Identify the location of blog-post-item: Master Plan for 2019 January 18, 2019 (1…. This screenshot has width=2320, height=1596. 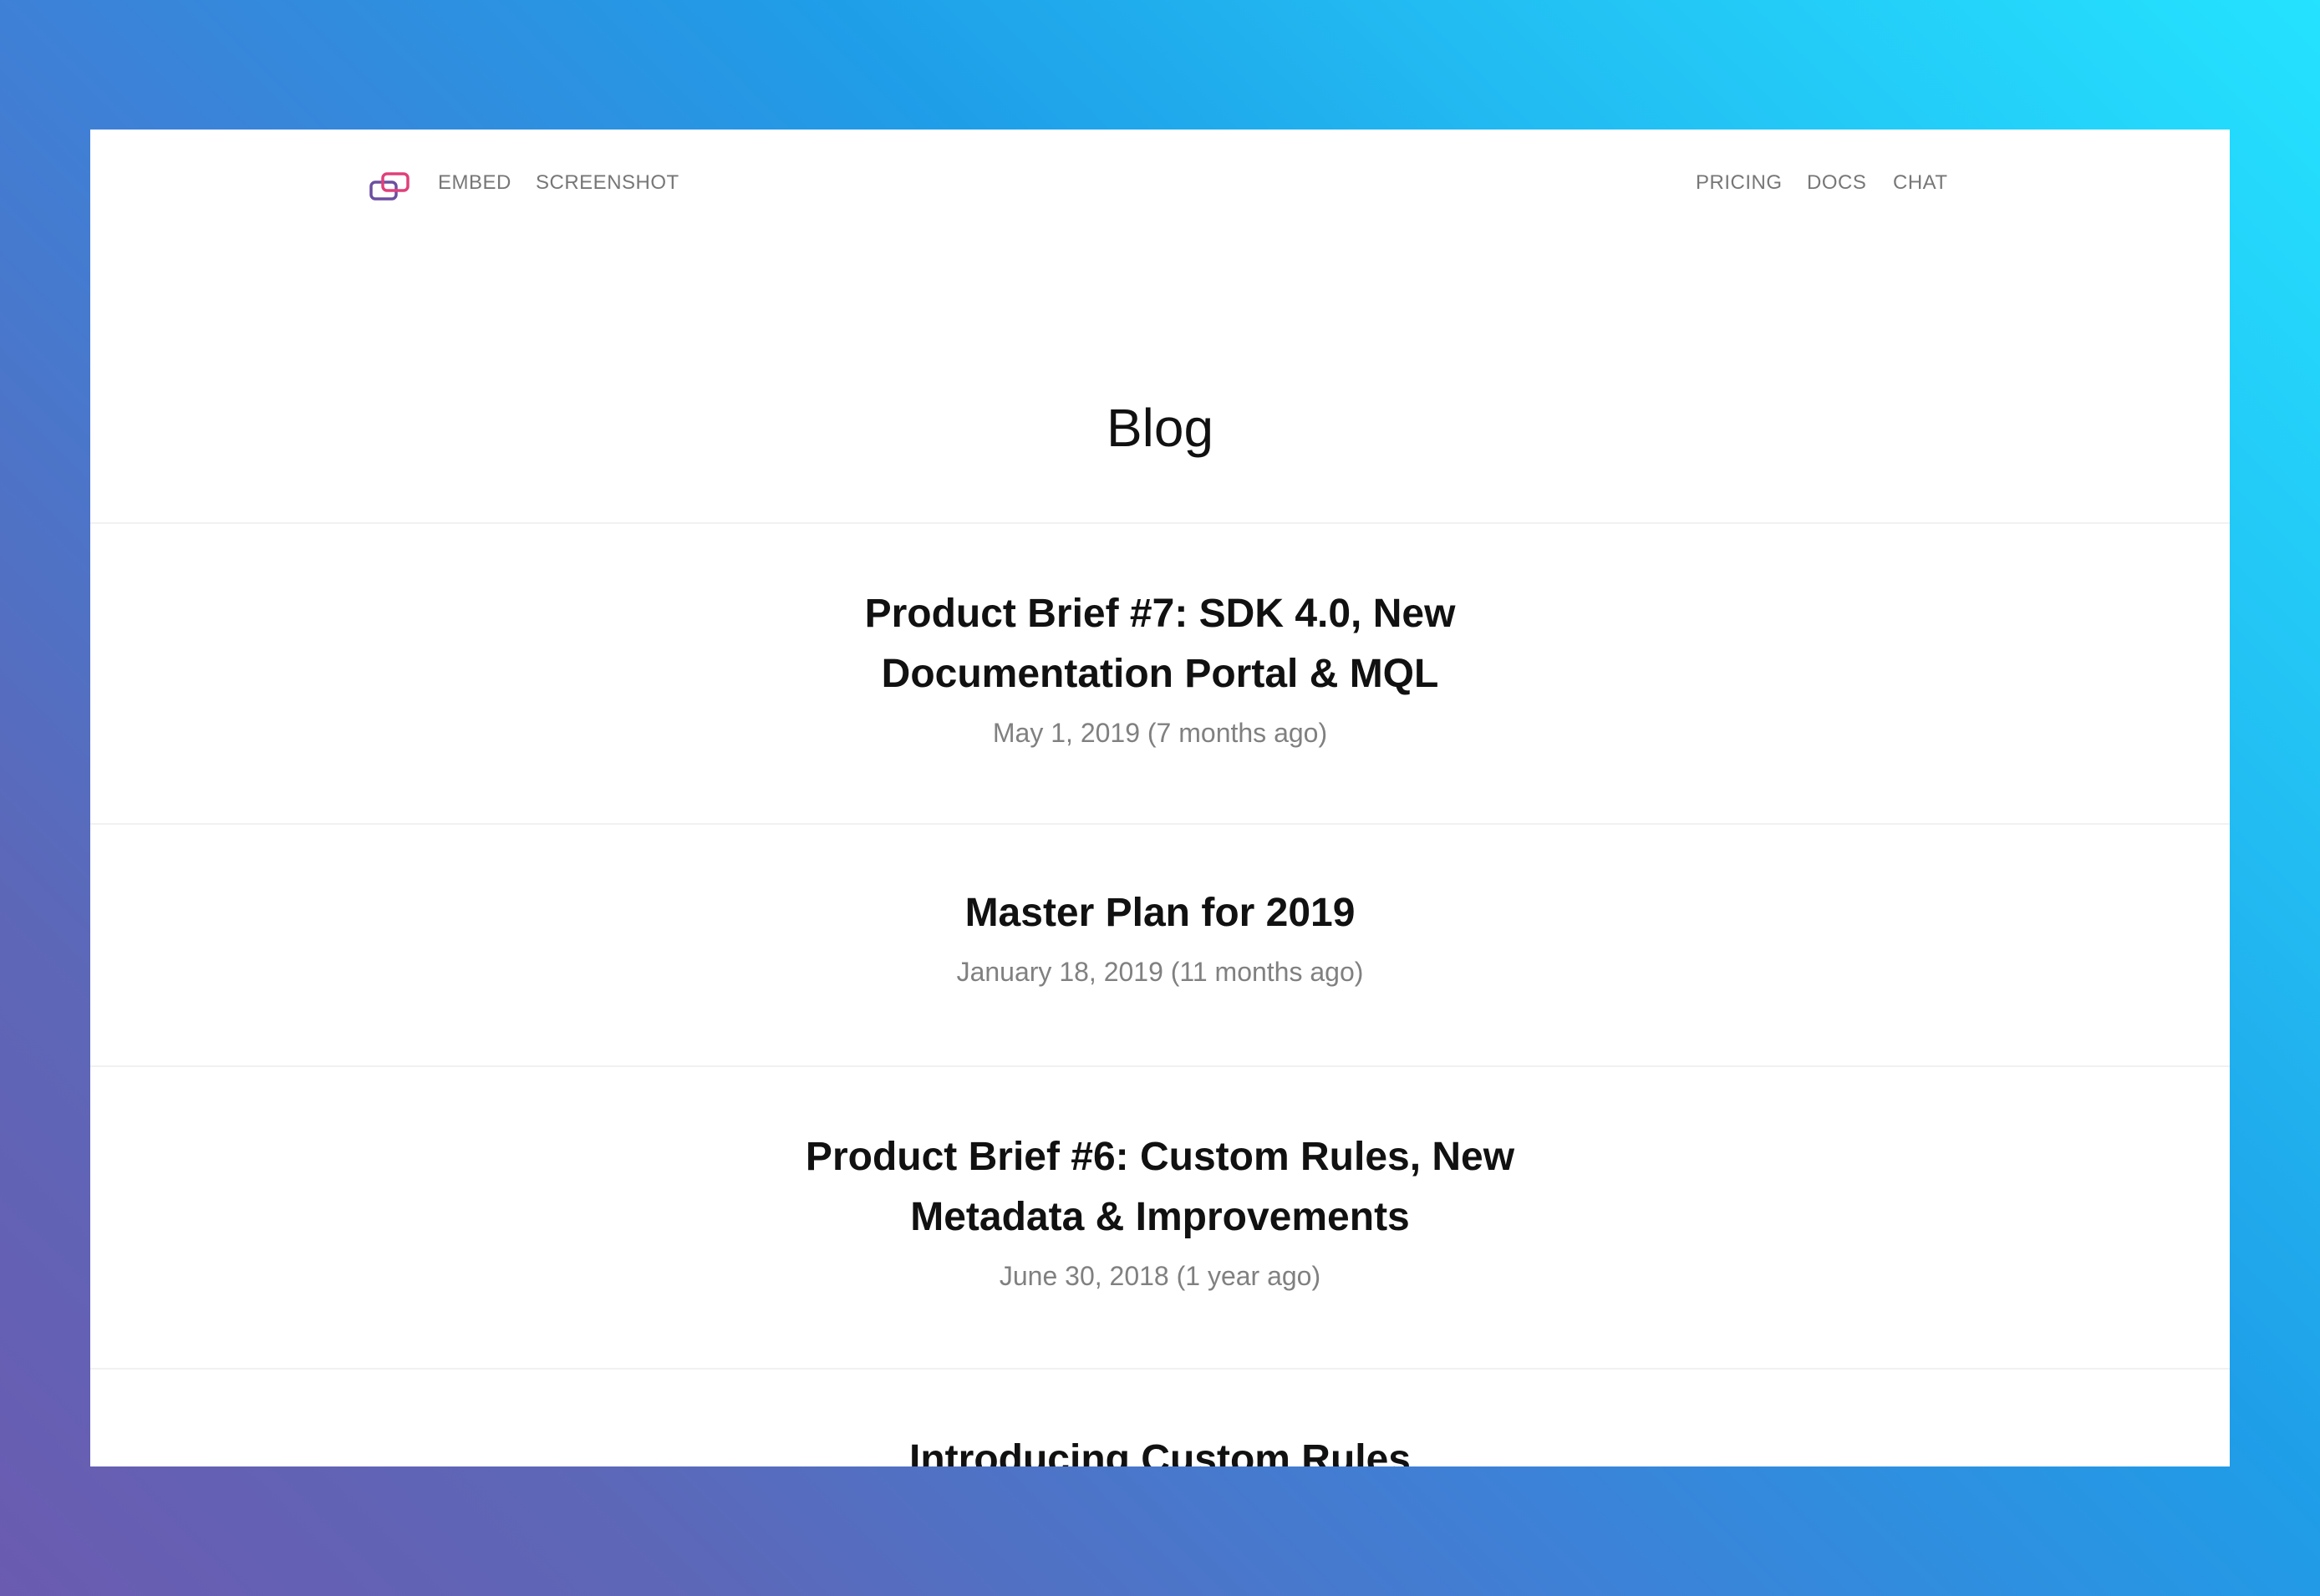
(1160, 944).